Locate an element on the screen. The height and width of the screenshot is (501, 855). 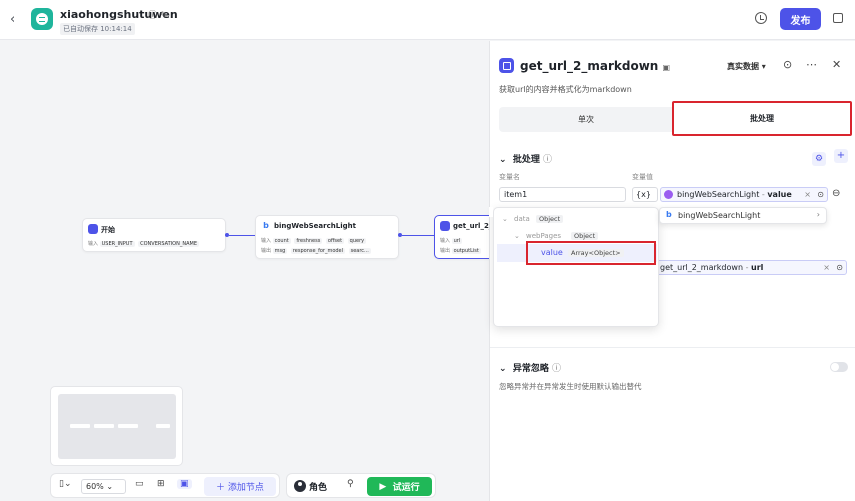
grid-icon: ⊞ is located at coordinates (161, 484).